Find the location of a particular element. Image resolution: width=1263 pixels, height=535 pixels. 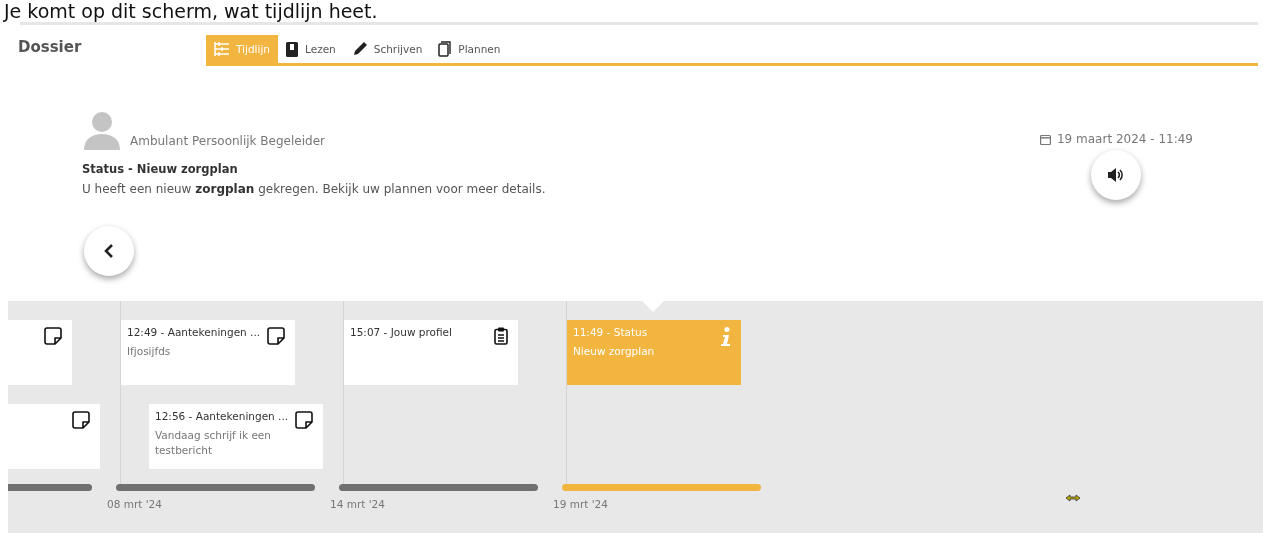

tab: Schrijven is located at coordinates (387, 49).